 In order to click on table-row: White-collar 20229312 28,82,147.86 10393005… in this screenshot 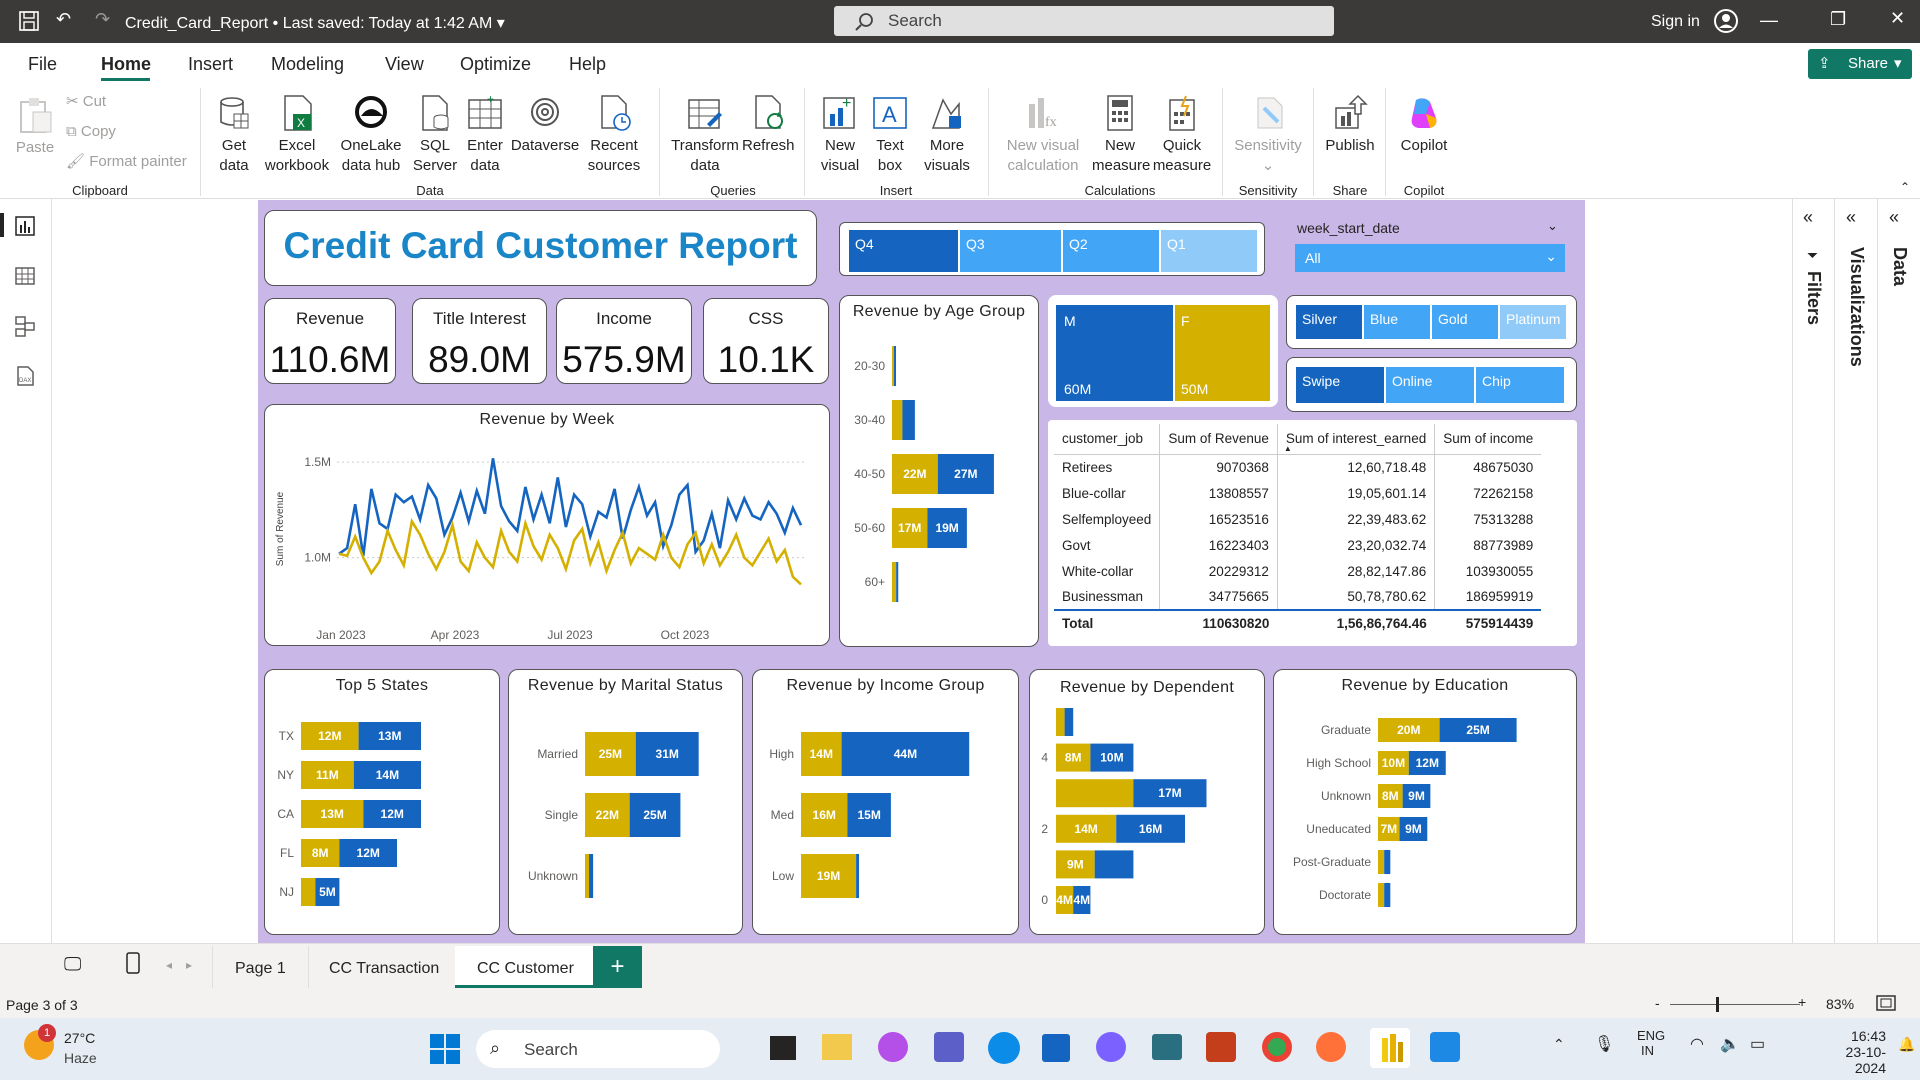, I will do `click(1297, 571)`.